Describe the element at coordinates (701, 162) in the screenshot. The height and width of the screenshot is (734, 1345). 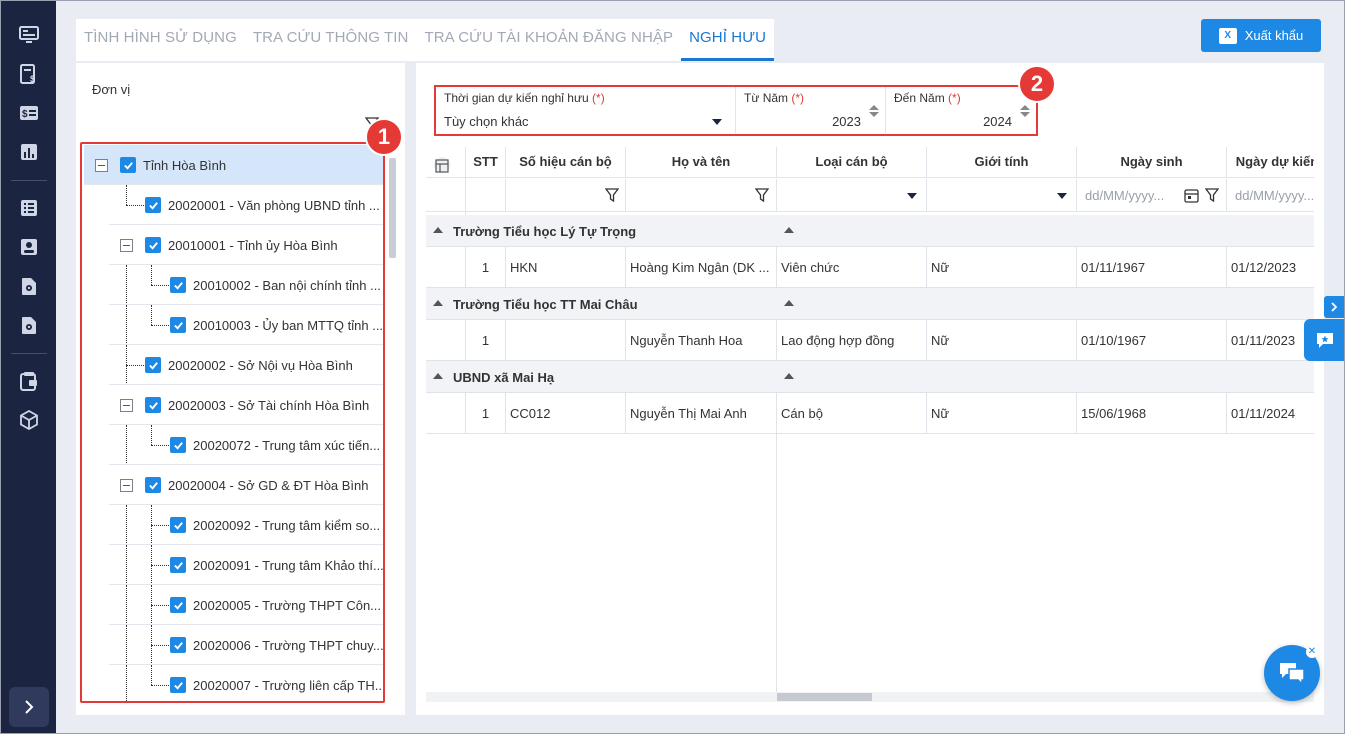
I see `col-header-name: Họ và tên` at that location.